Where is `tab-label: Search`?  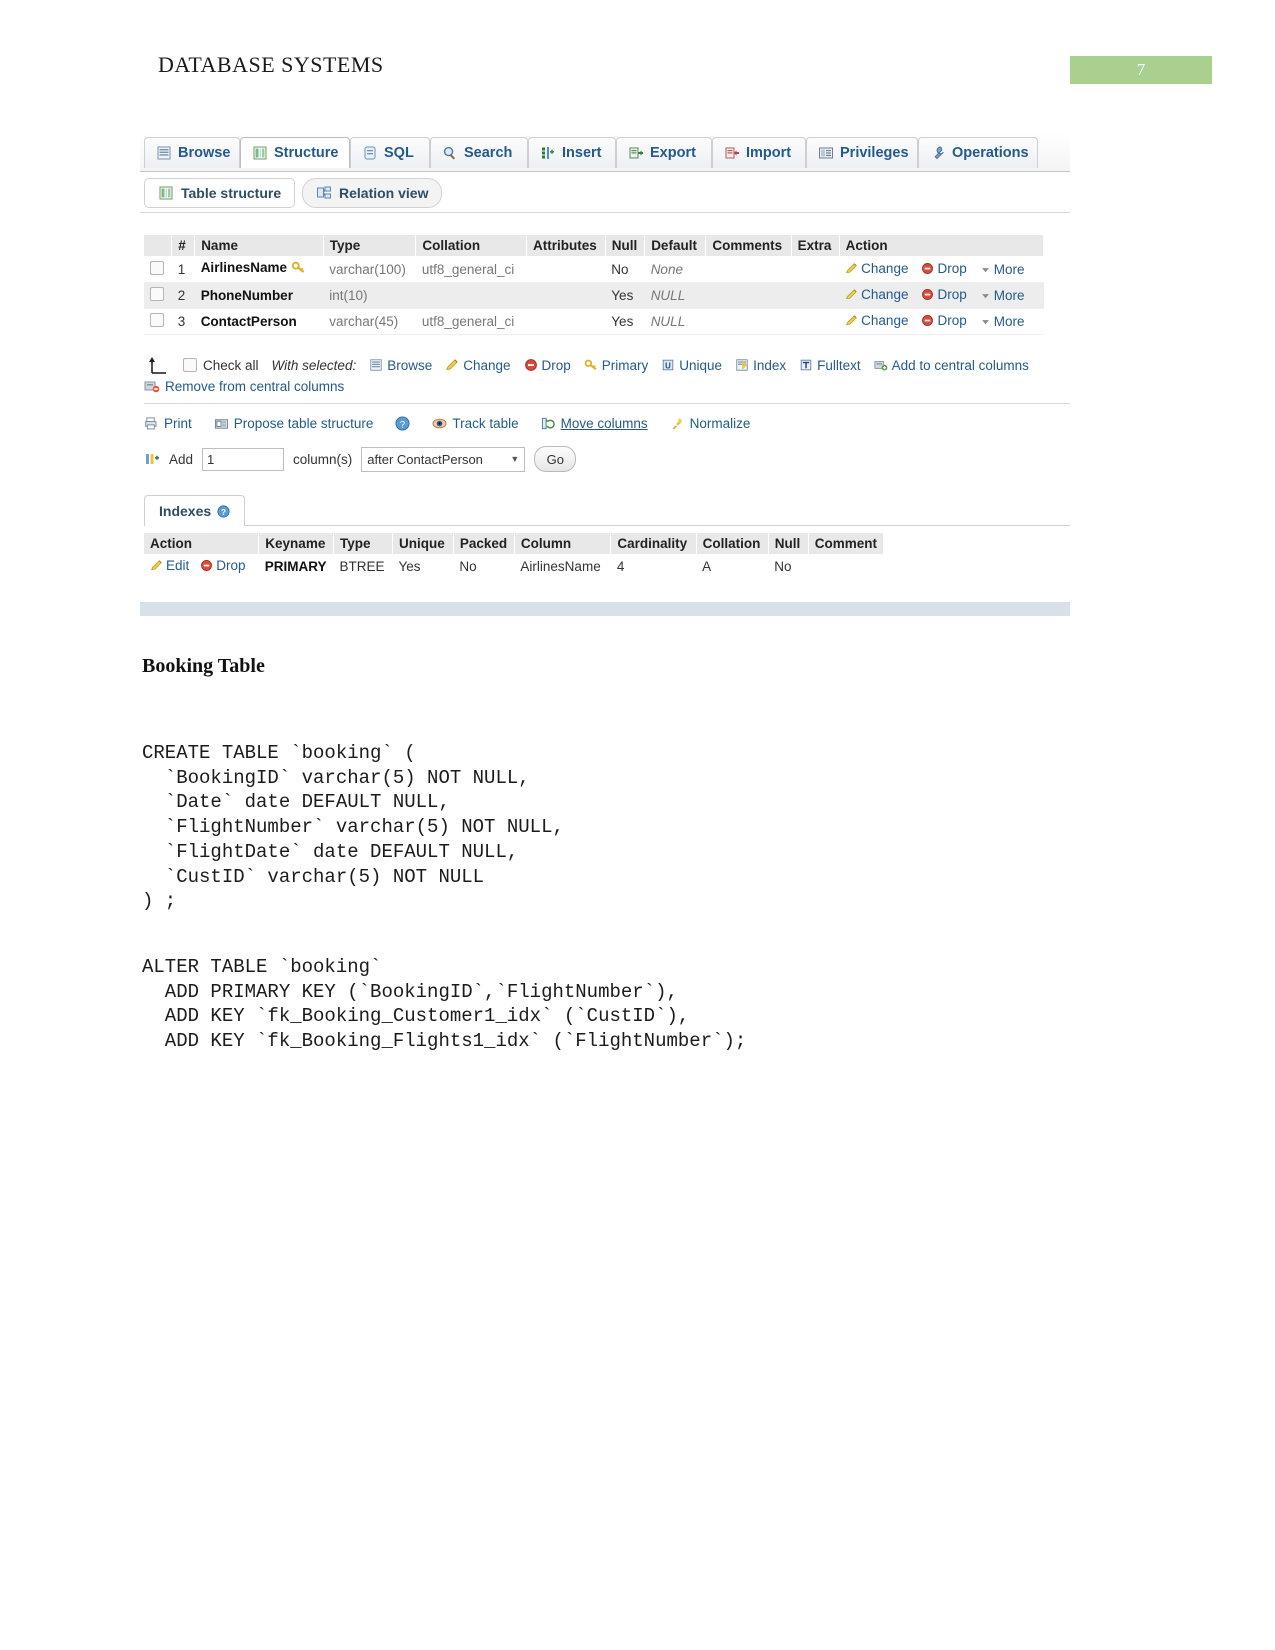
tab-label: Search is located at coordinates (488, 153).